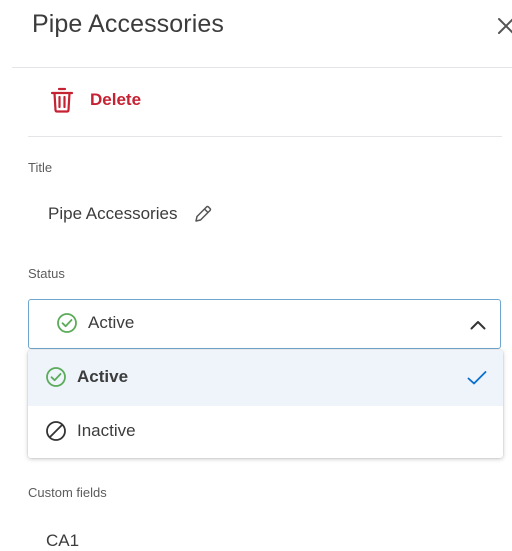  I want to click on close-button, so click(504, 23).